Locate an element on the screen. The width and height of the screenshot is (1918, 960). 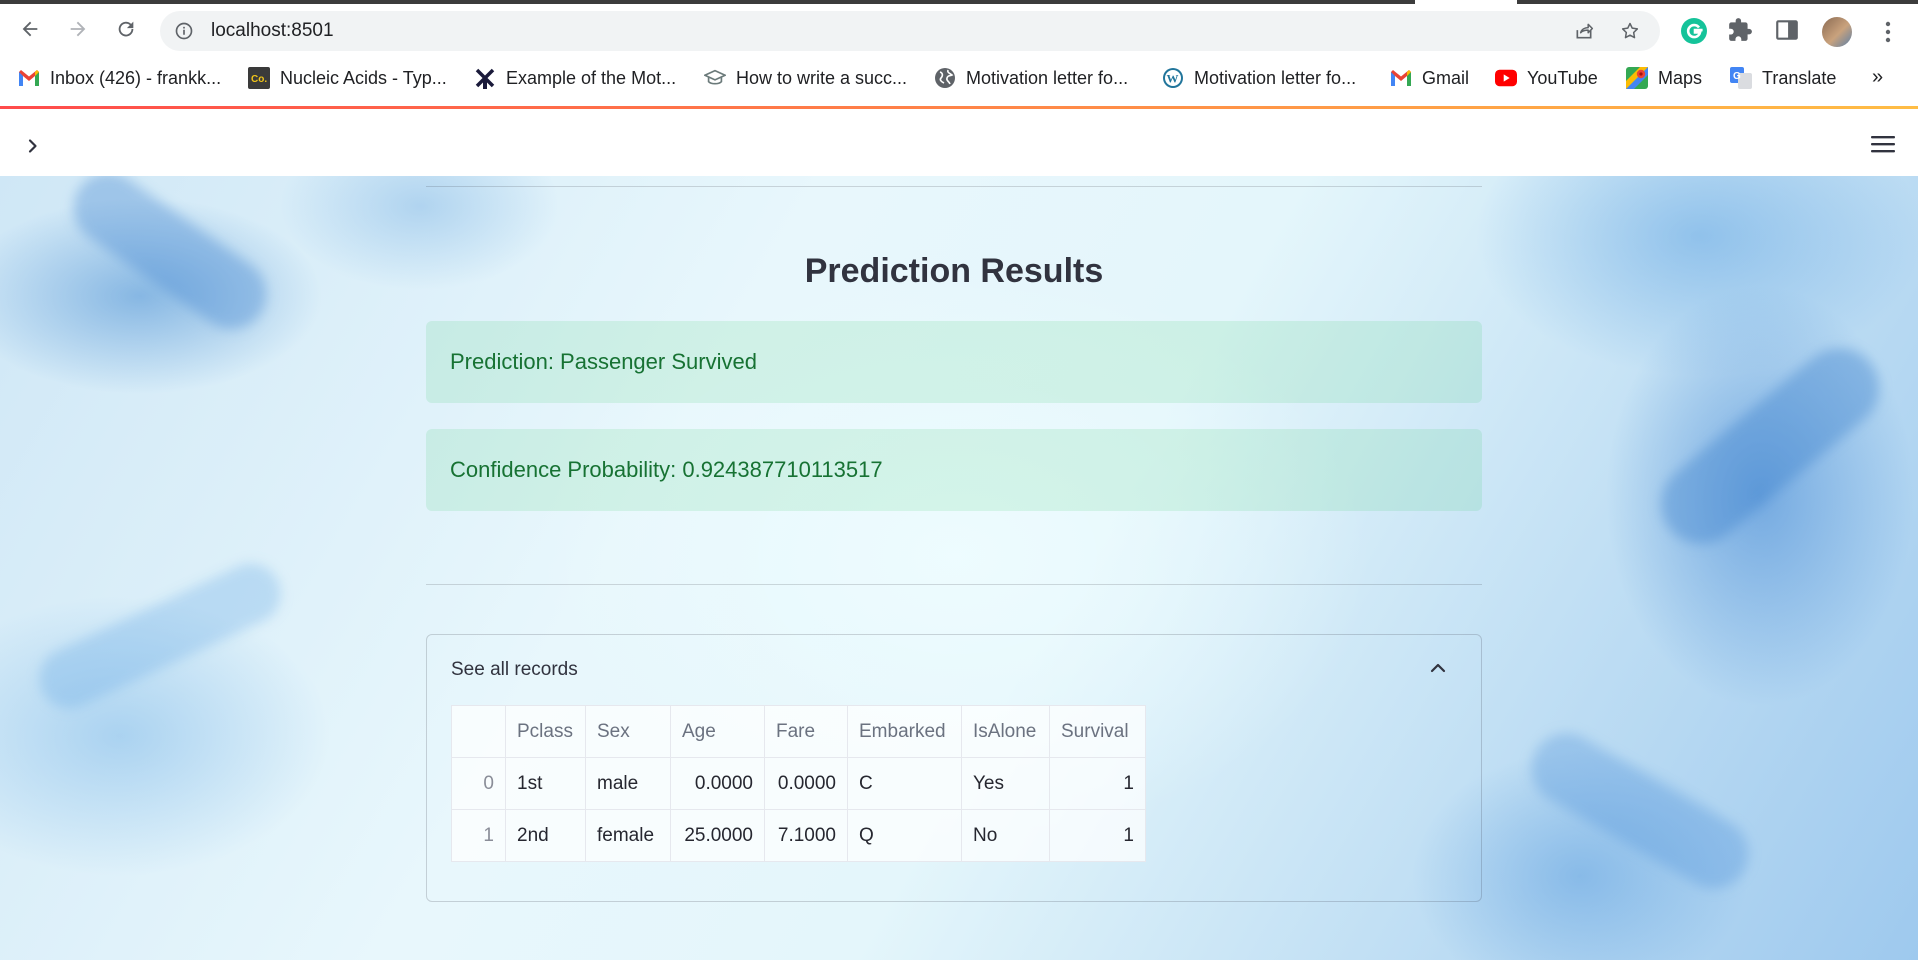
back-button is located at coordinates (30, 29).